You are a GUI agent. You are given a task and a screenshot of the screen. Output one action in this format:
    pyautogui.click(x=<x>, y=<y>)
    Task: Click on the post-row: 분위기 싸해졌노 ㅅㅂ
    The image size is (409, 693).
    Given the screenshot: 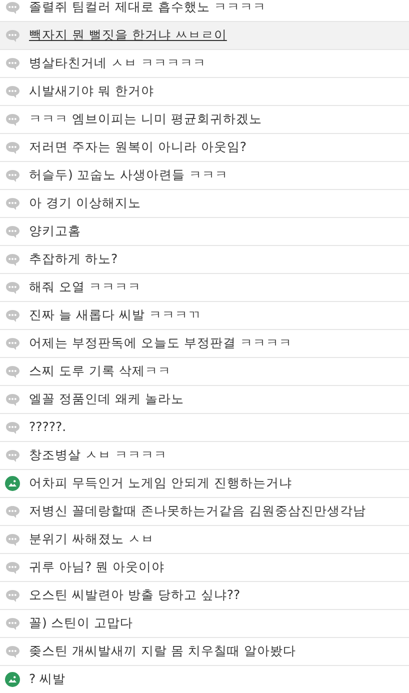 What is the action you would take?
    pyautogui.click(x=204, y=540)
    